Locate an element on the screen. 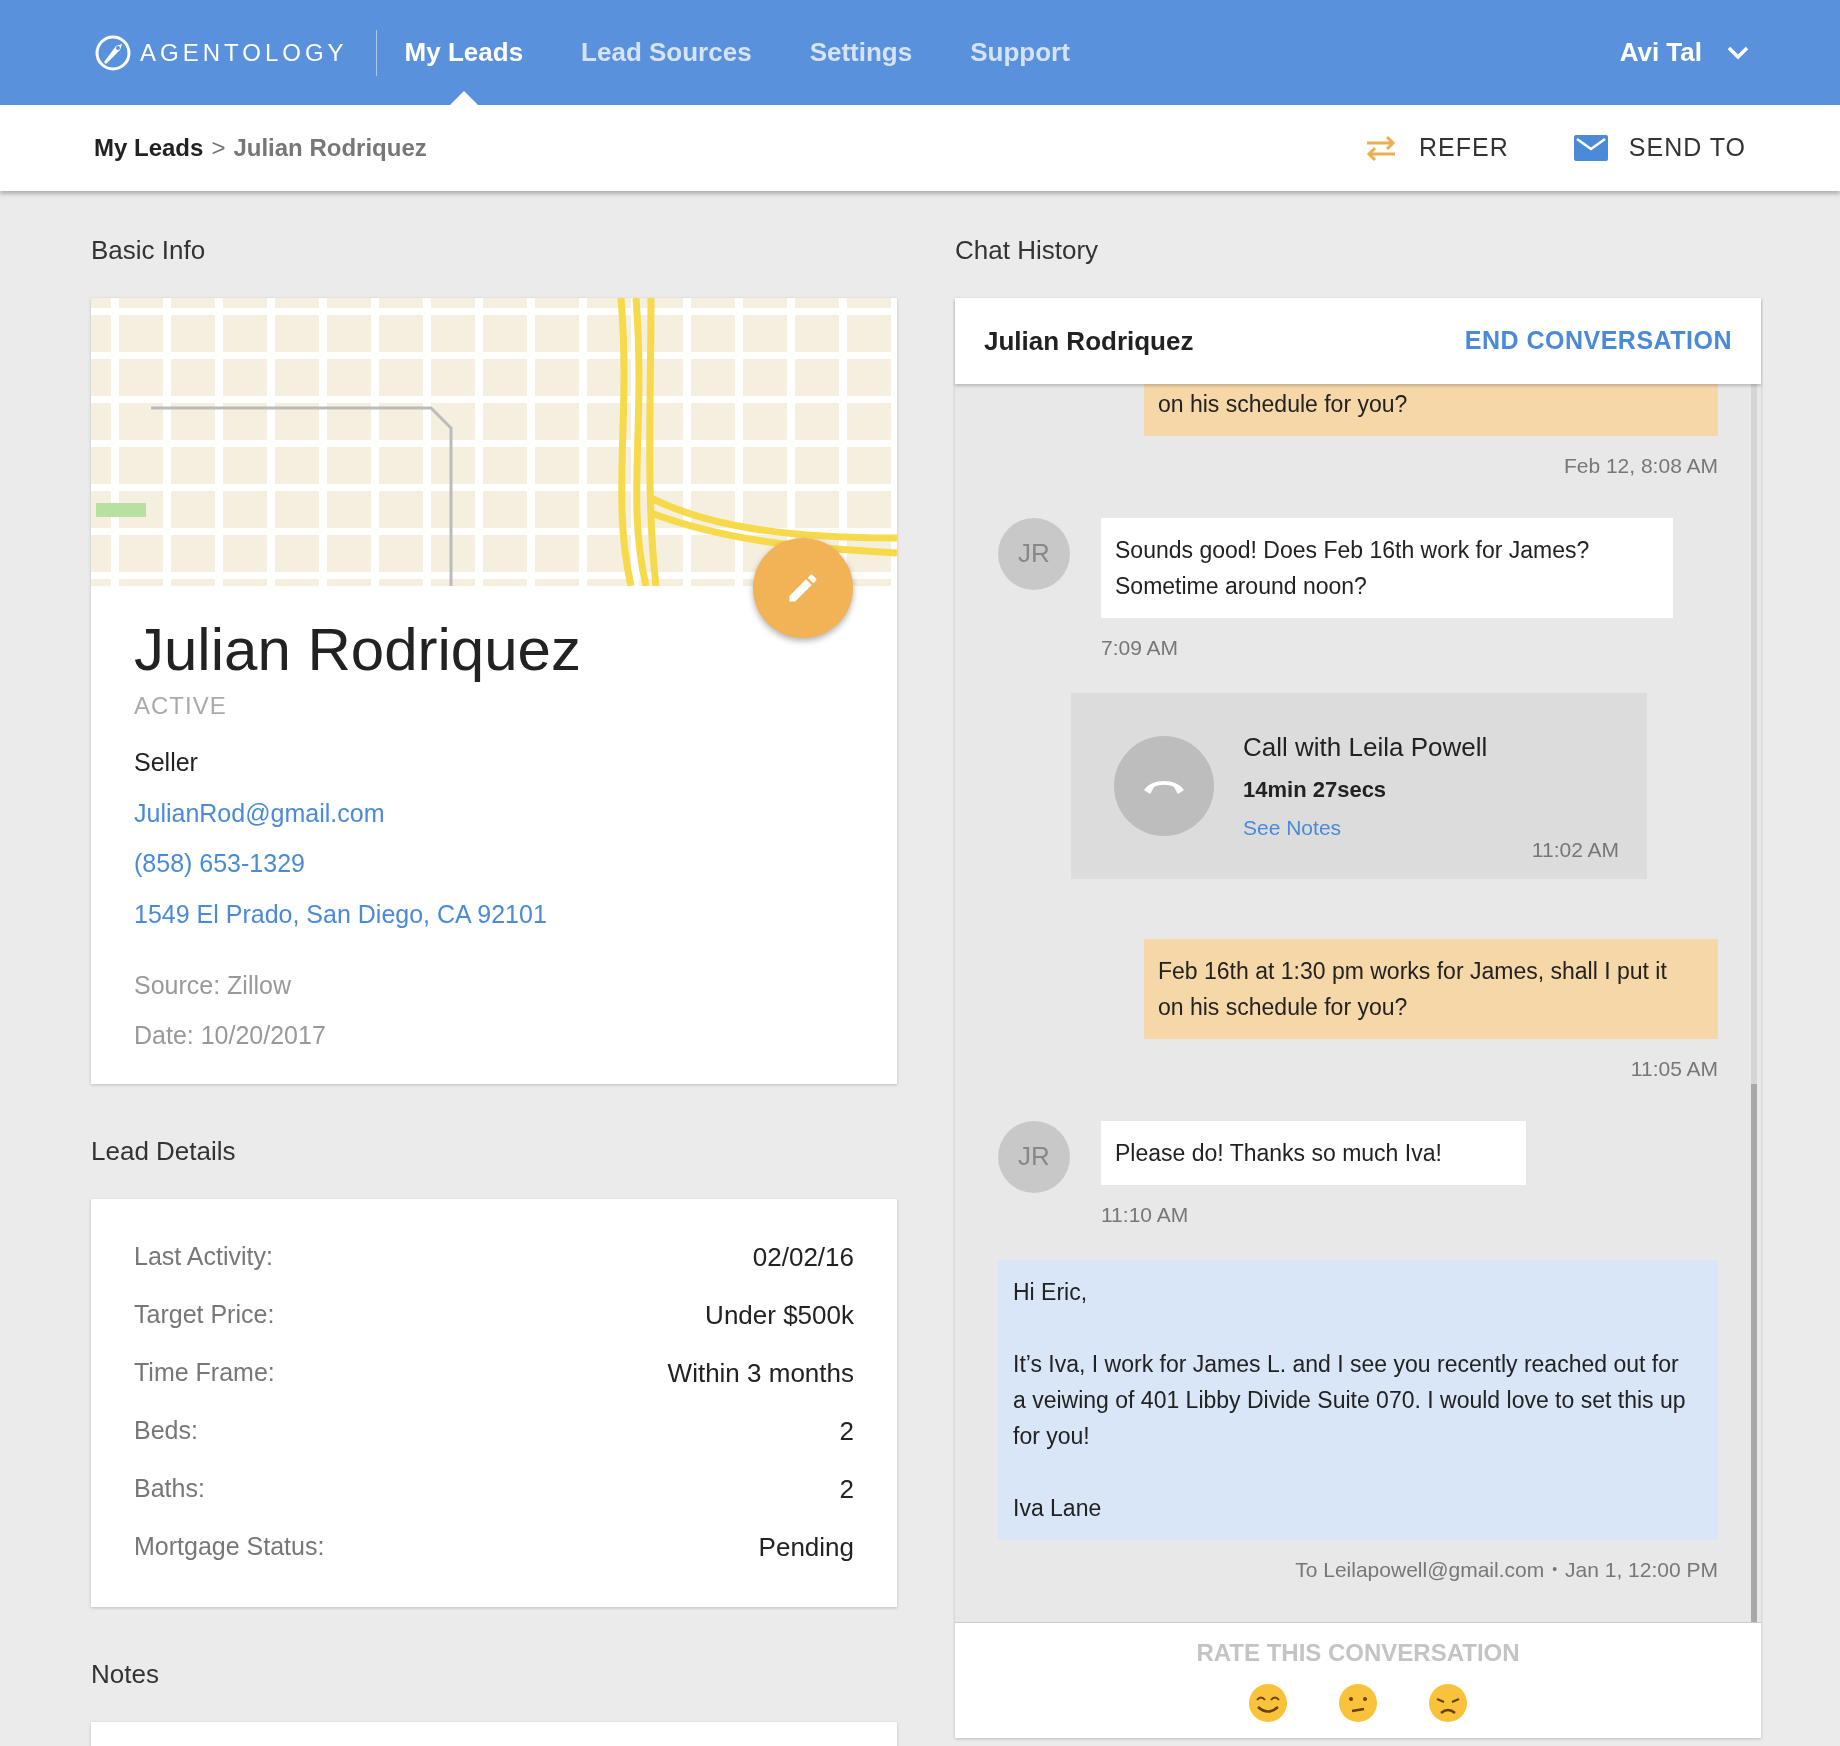 The height and width of the screenshot is (1746, 1840). message-time: 11:02 AM is located at coordinates (1575, 849).